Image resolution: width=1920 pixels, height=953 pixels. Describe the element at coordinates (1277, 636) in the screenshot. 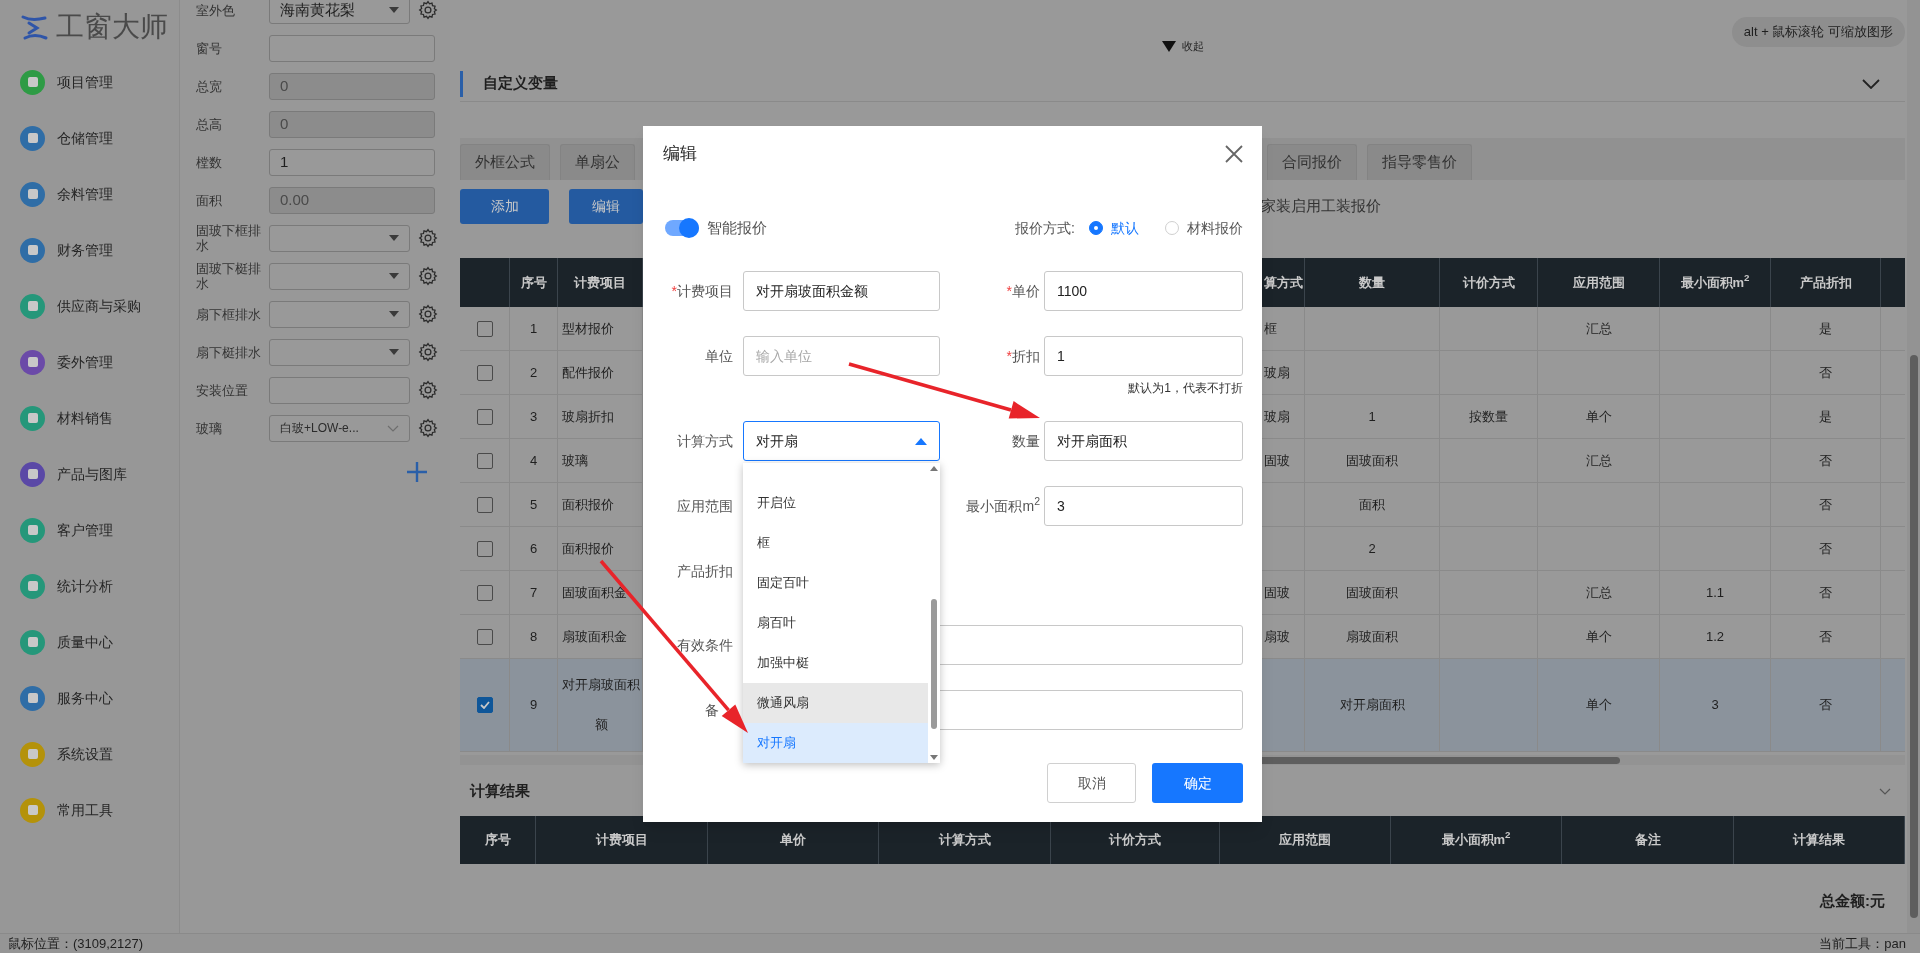

I see `table-cell-text: 扇玻` at that location.